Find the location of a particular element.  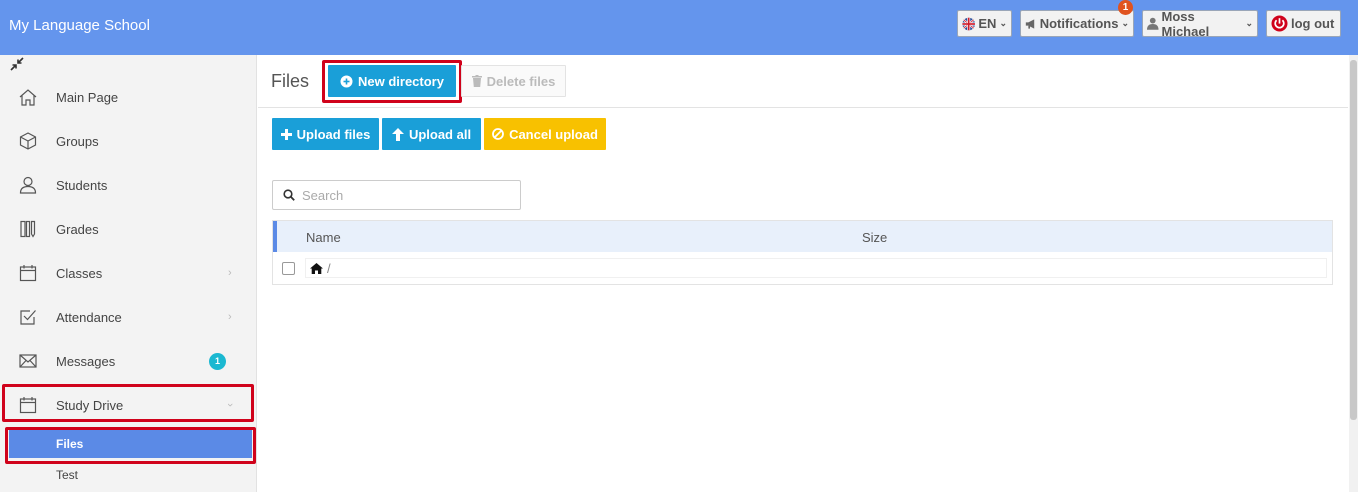

trash-icon is located at coordinates (476, 81).